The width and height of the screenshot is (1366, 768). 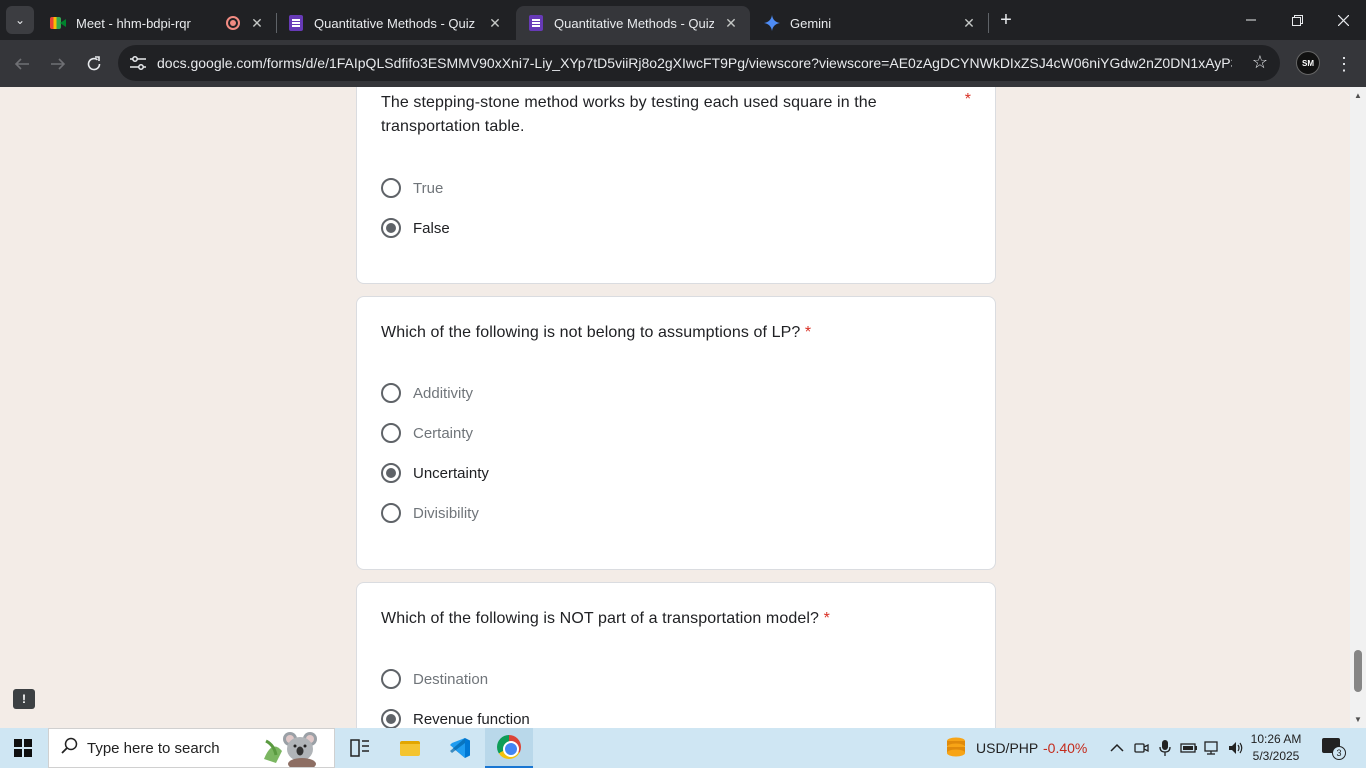 I want to click on reload-button, so click(x=94, y=64).